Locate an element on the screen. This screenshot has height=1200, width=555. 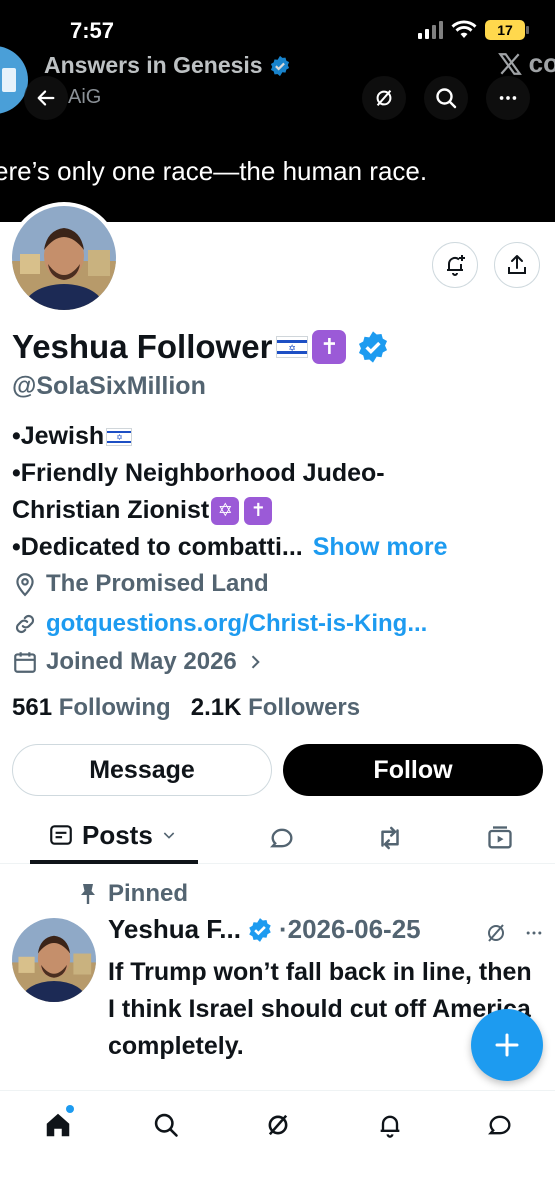
nav-search is located at coordinates (166, 1125).